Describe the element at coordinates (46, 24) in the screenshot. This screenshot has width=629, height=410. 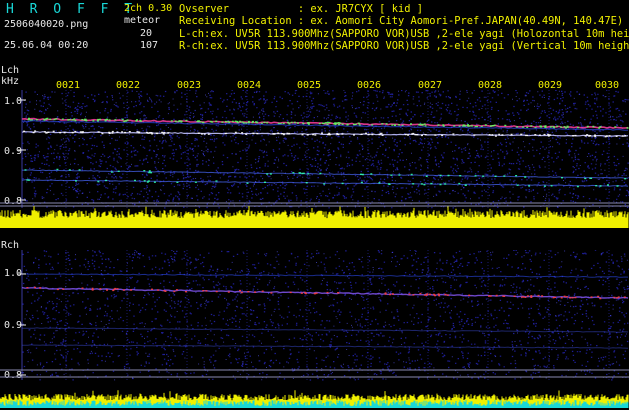
I see `file-name: 2506040020.png` at that location.